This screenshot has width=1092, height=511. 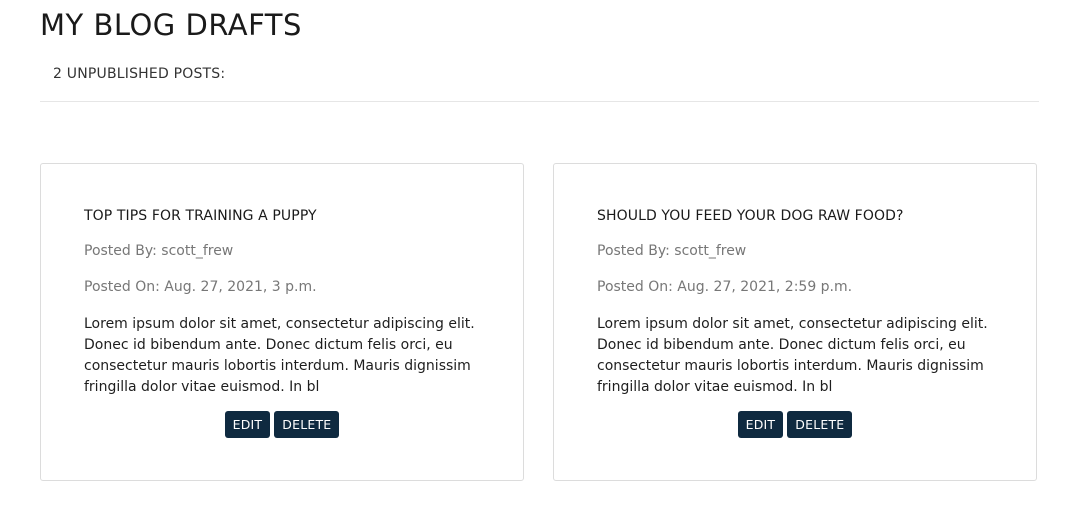 I want to click on post-title: TOP TIPS FOR TRAINING A PUPPY, so click(x=200, y=216).